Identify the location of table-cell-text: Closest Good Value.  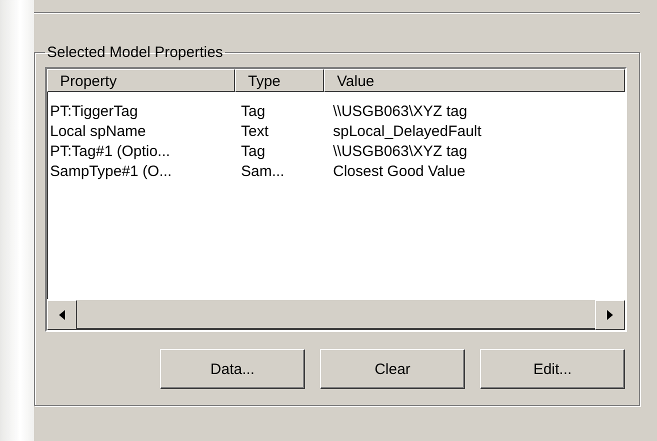
(399, 172).